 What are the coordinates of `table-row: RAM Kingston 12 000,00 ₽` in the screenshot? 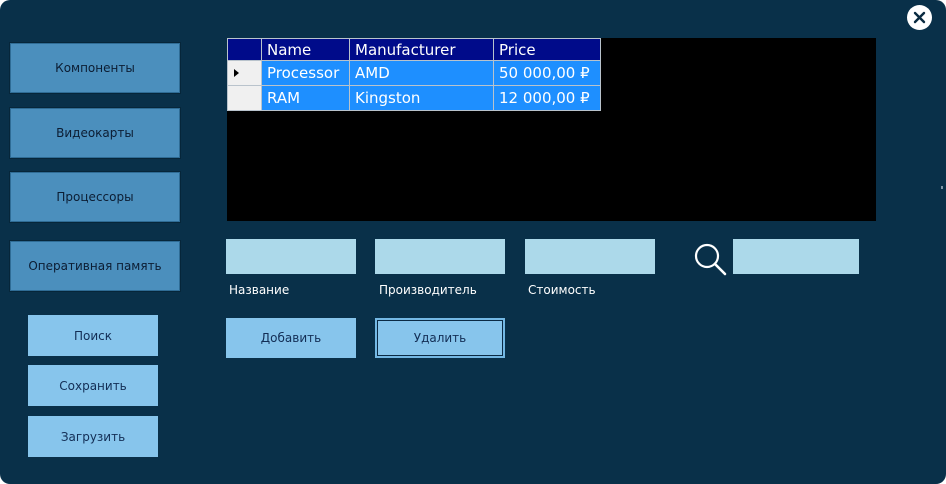 It's located at (414, 98).